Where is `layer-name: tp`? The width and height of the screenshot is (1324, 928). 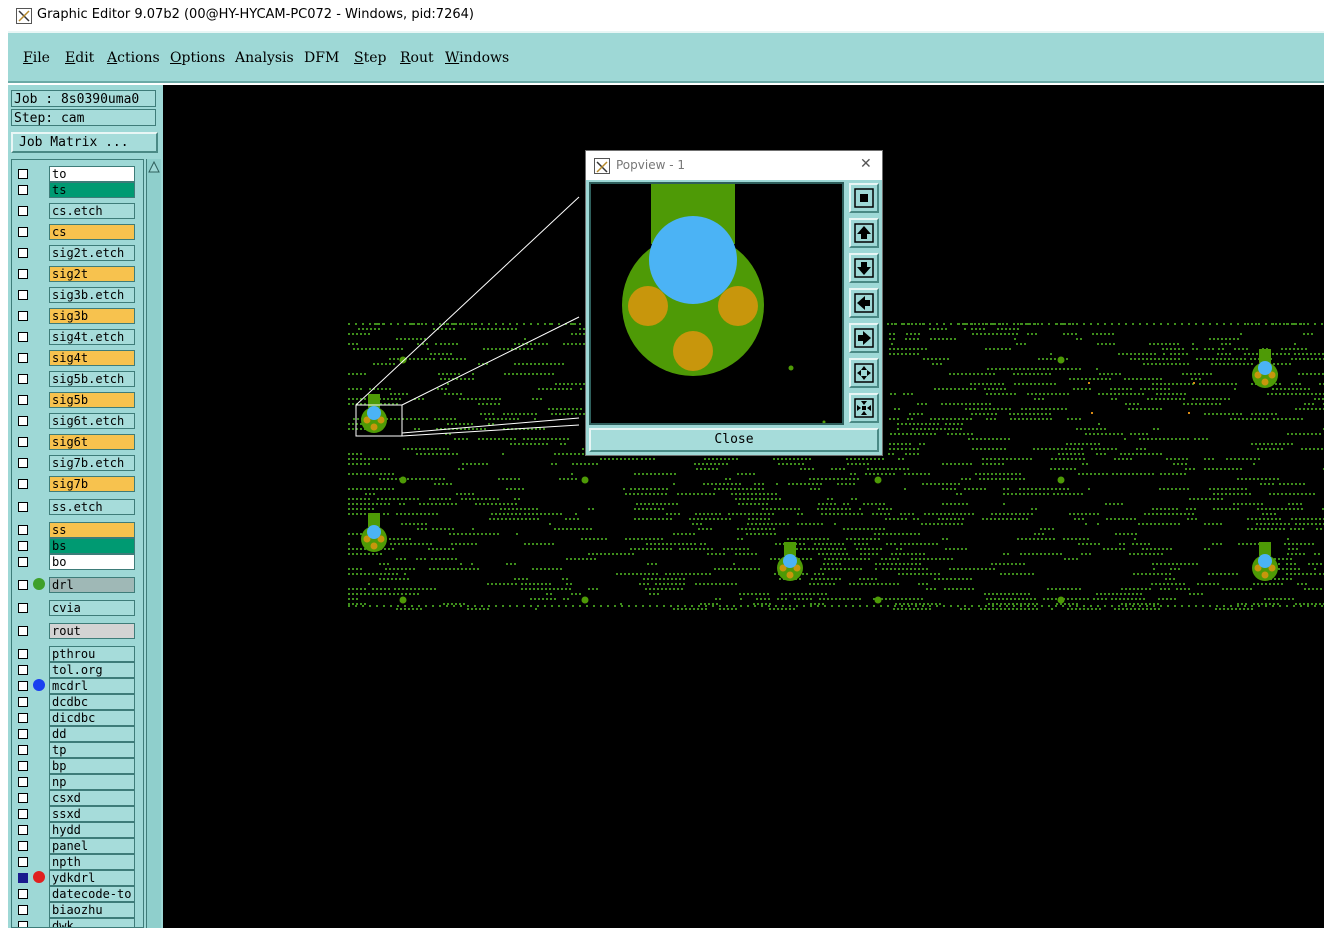
layer-name: tp is located at coordinates (92, 750).